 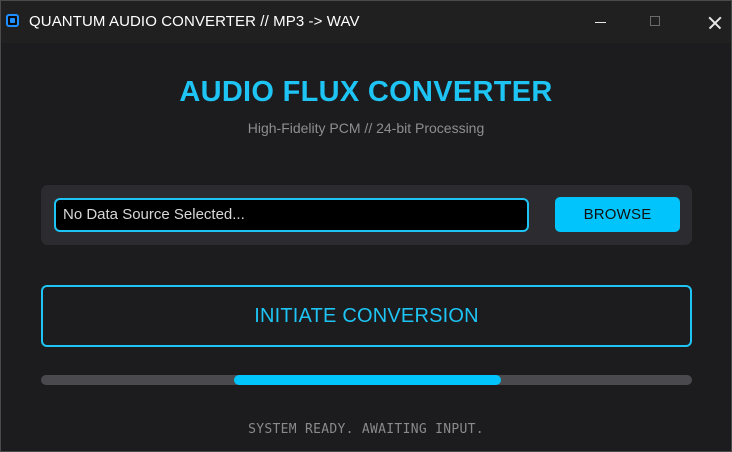 I want to click on window-title: QUANTUM AUDIO CONVERTER // MP3 -> WAV, so click(x=194, y=21).